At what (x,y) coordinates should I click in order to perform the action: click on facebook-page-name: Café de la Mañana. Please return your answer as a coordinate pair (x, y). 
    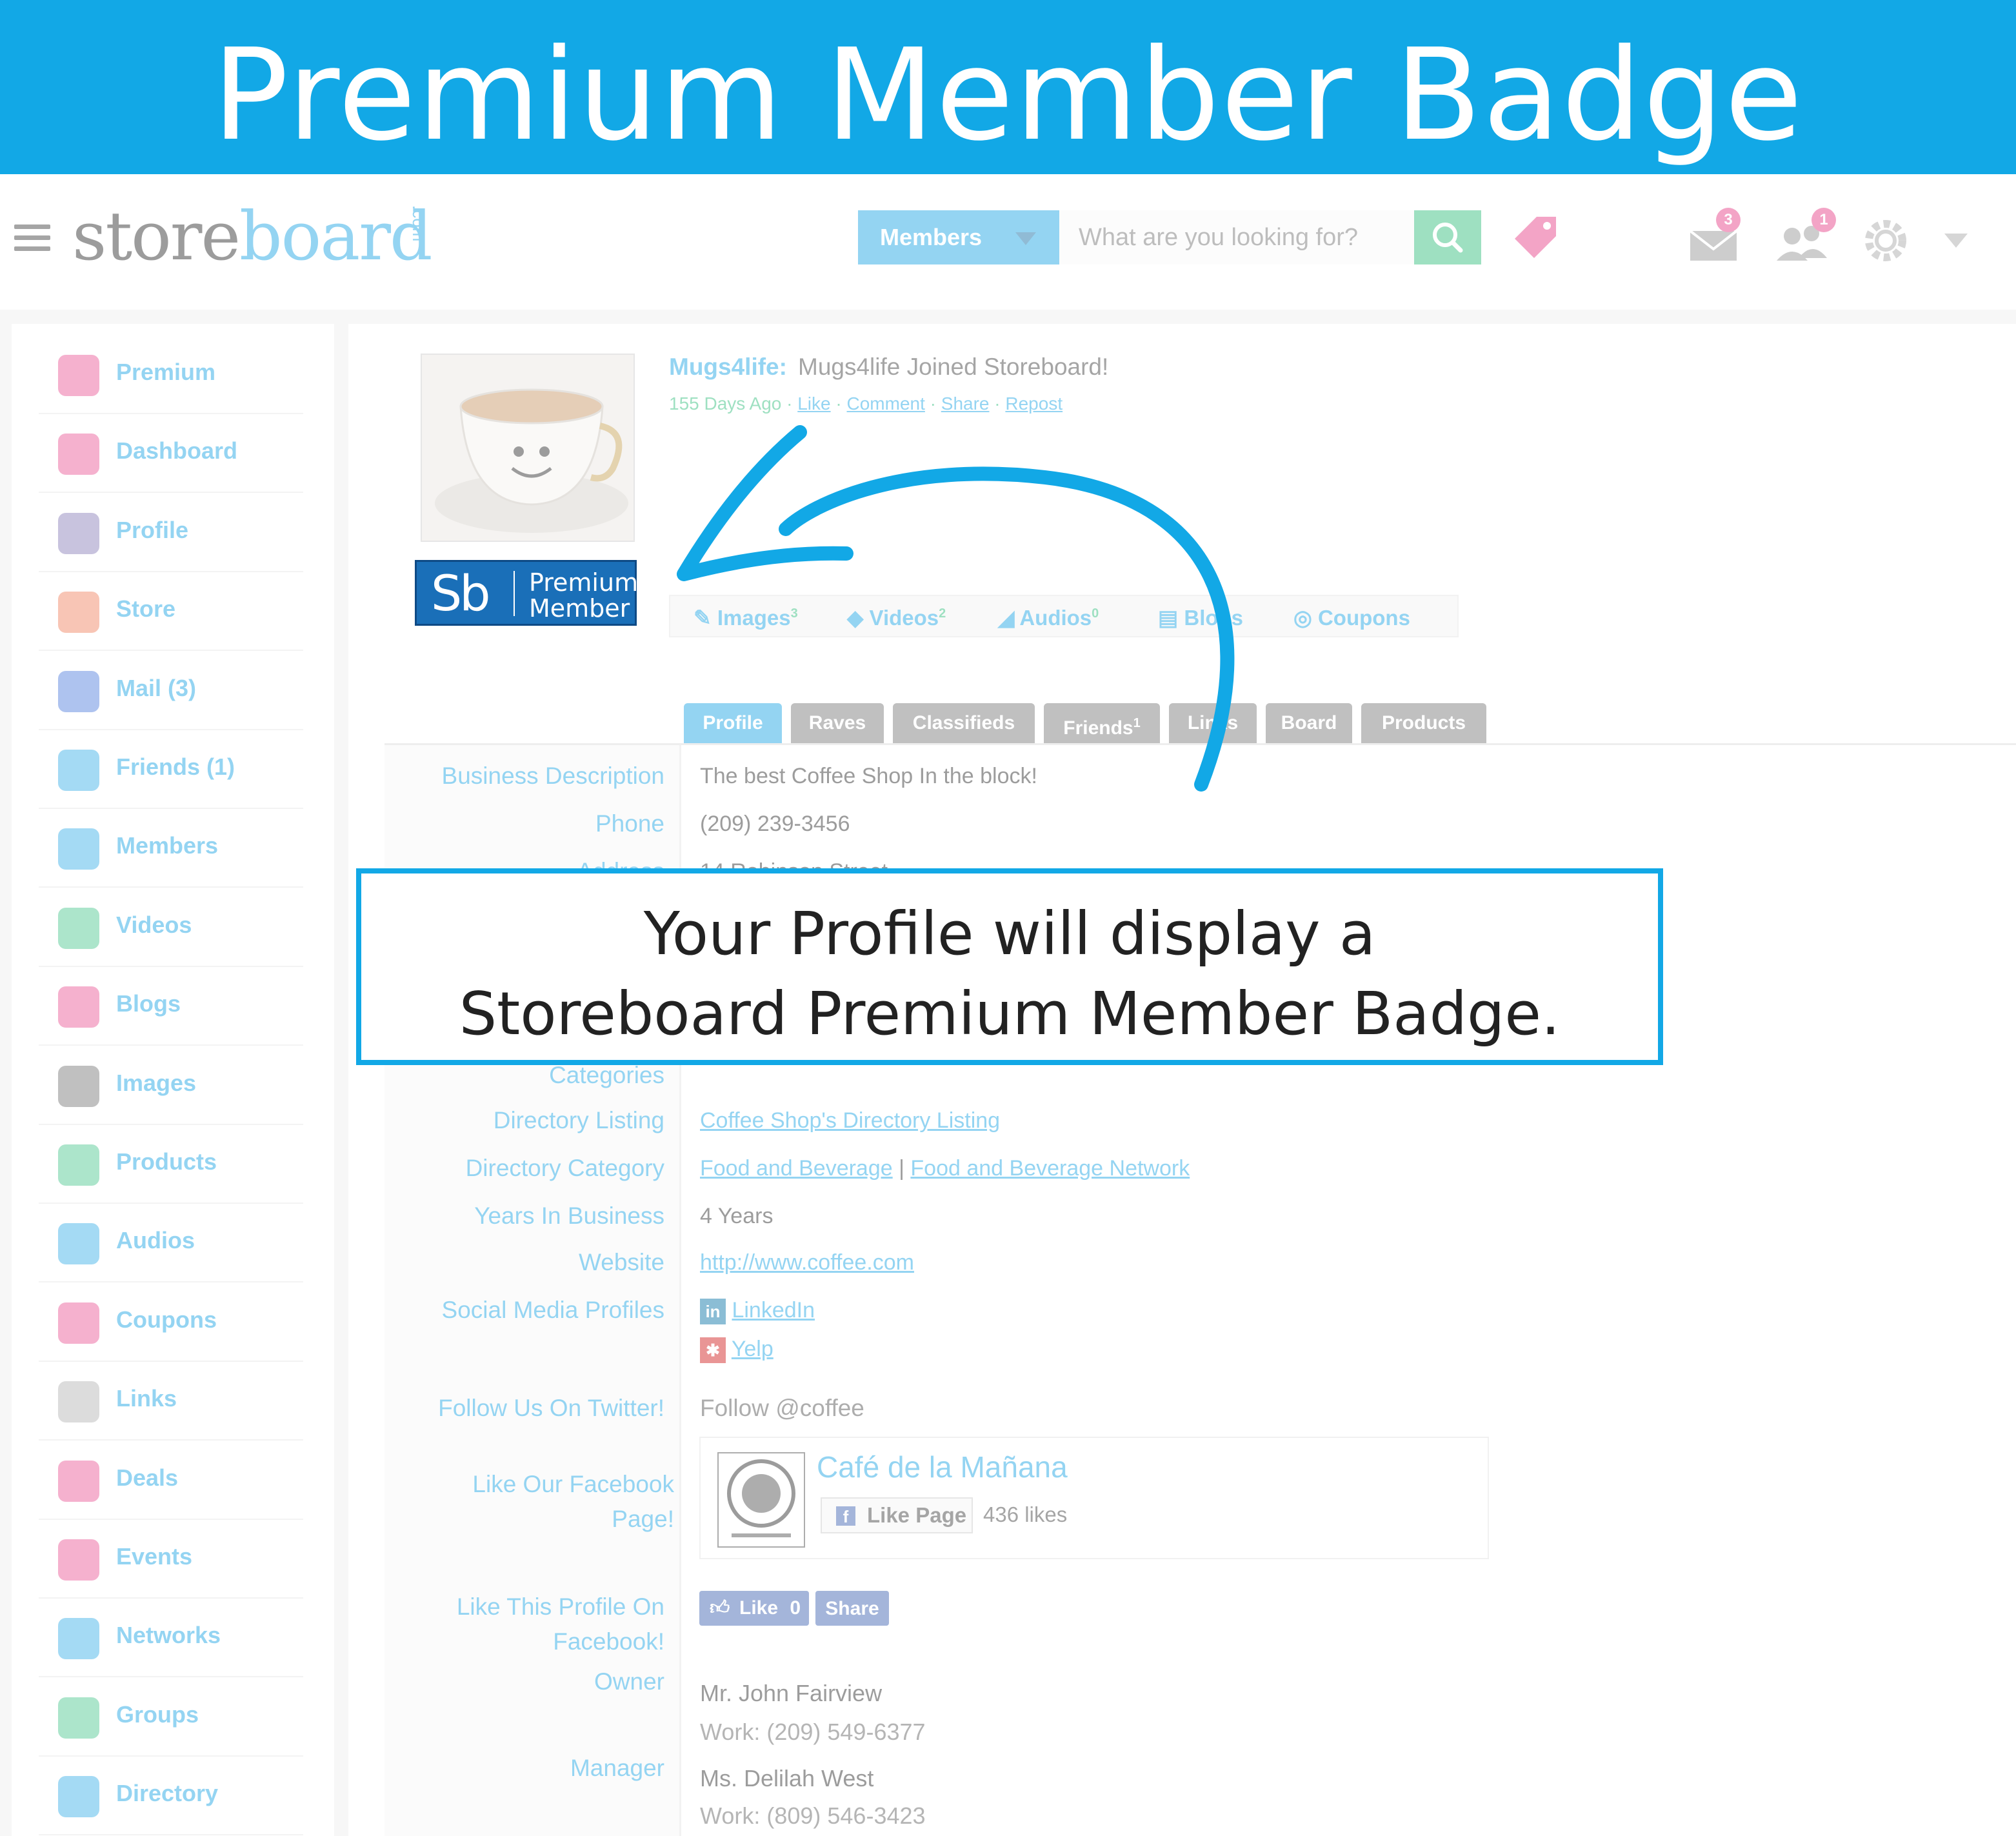
    Looking at the image, I should click on (942, 1467).